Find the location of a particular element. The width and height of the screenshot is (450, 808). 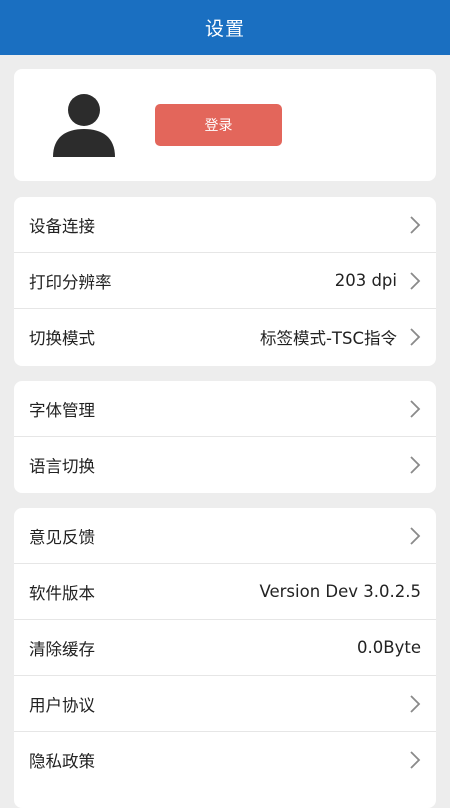

feedback-label: 意见反馈 is located at coordinates (62, 537).